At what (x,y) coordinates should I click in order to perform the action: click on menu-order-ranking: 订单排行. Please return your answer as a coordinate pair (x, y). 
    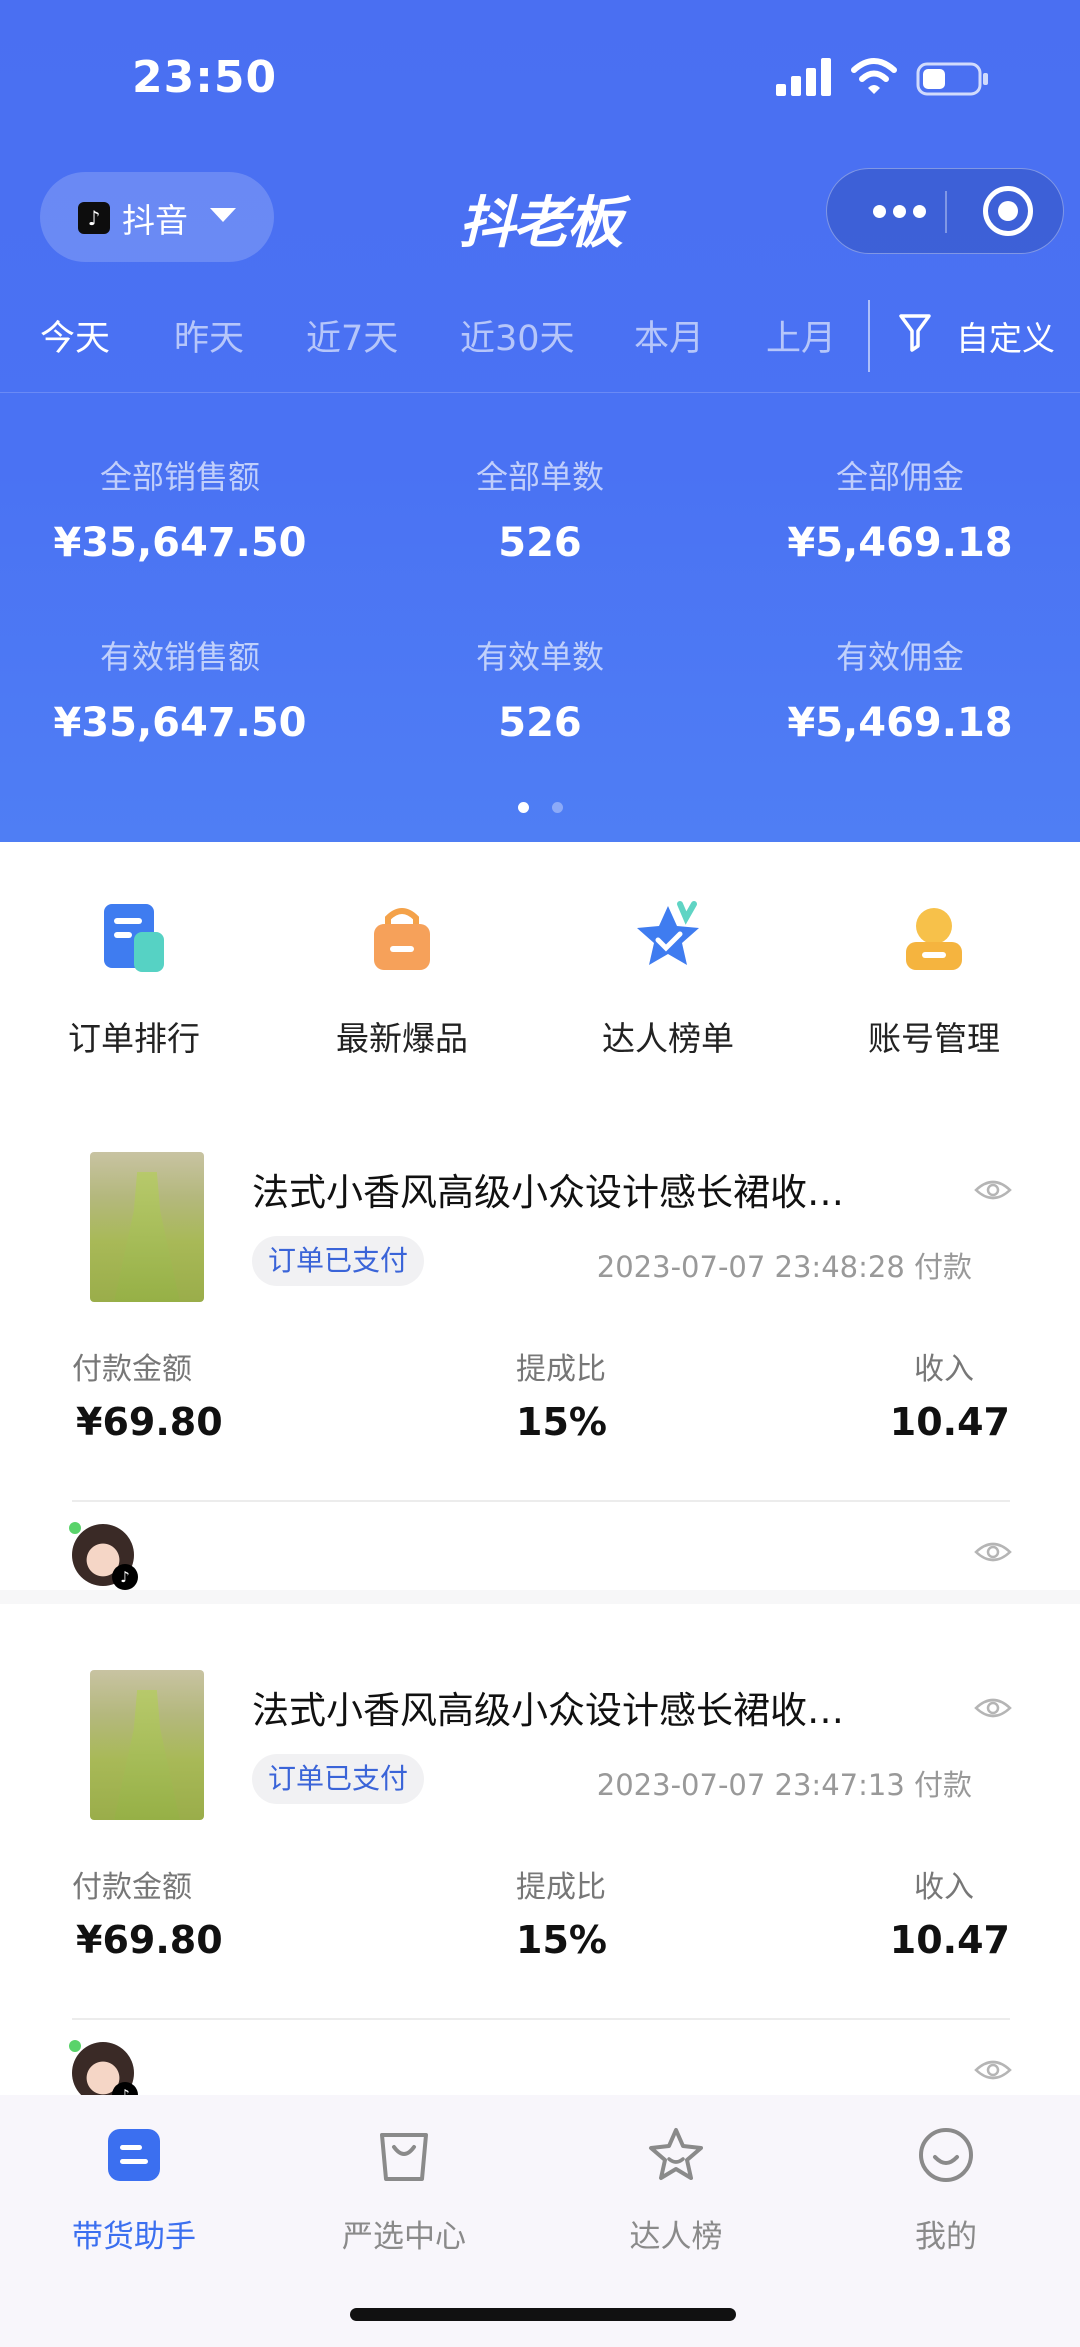
    Looking at the image, I should click on (134, 979).